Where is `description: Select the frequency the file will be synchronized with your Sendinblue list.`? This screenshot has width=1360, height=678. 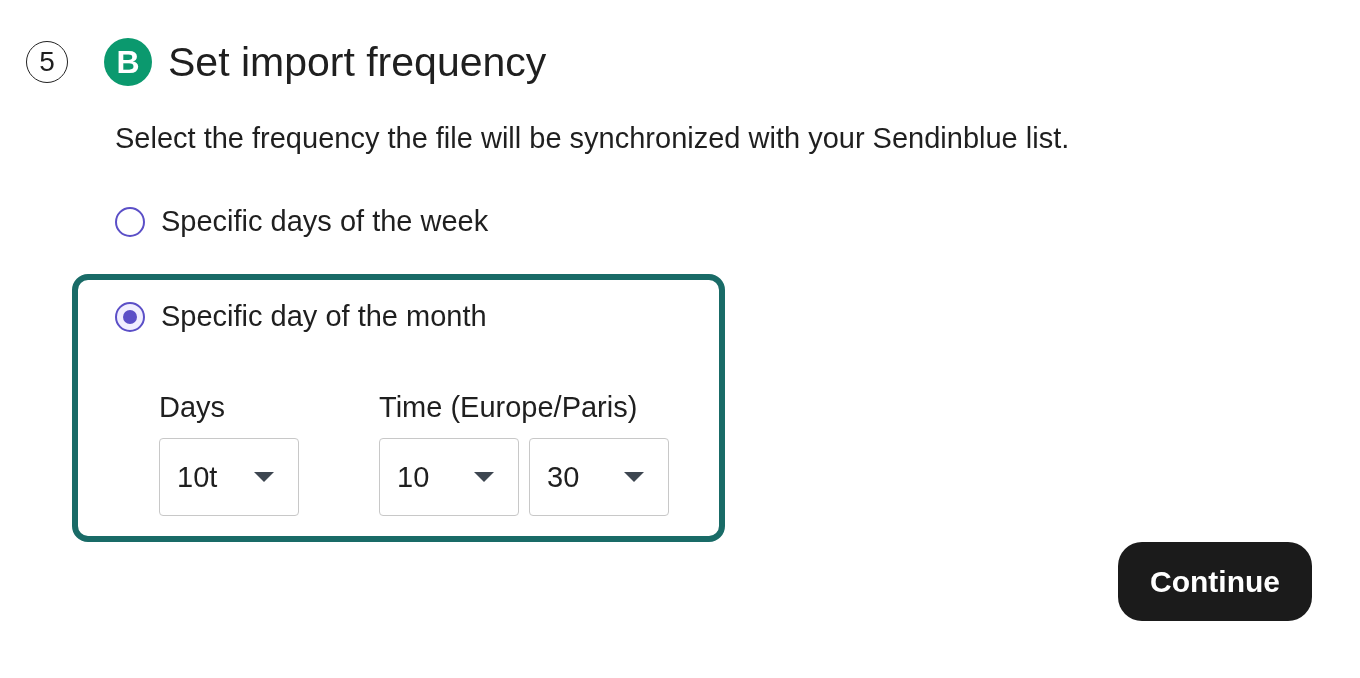 description: Select the frequency the file will be synchronized with your Sendinblue list. is located at coordinates (593, 138).